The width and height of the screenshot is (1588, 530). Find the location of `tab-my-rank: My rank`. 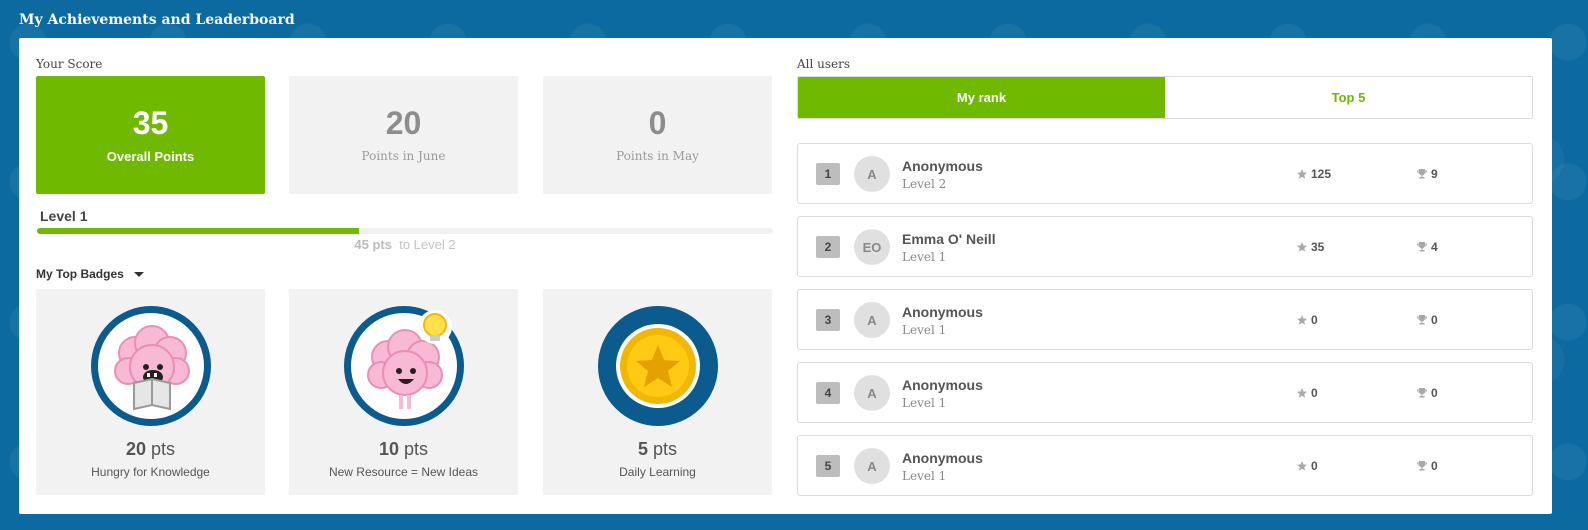

tab-my-rank: My rank is located at coordinates (981, 97).